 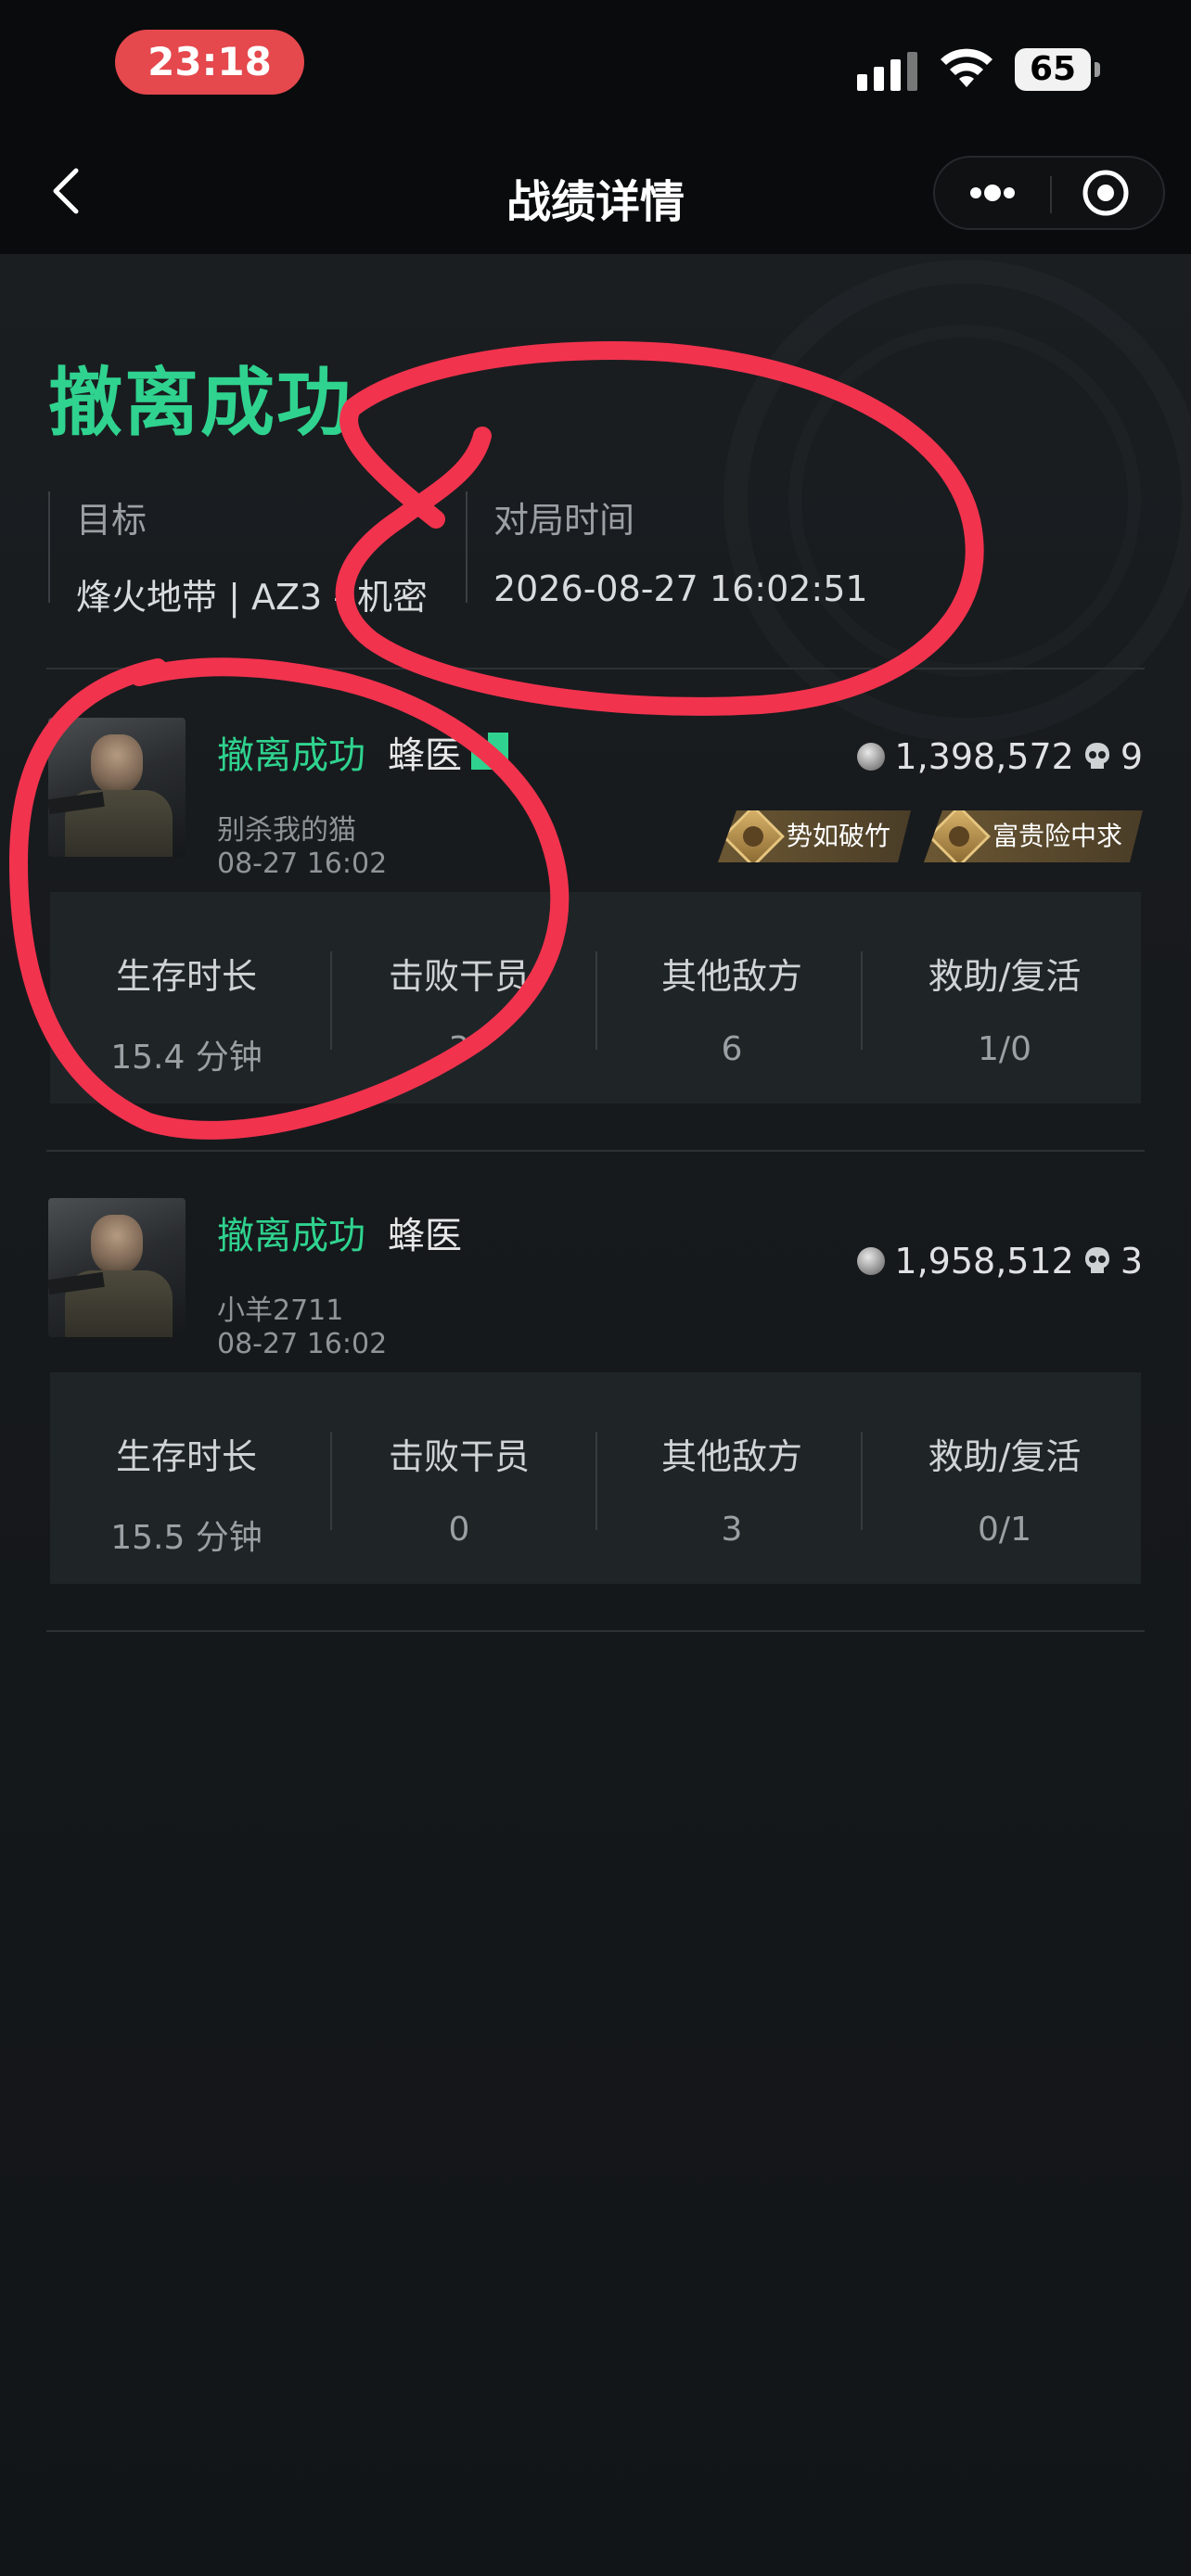 What do you see at coordinates (887, 71) in the screenshot?
I see `cellular-signal-icon` at bounding box center [887, 71].